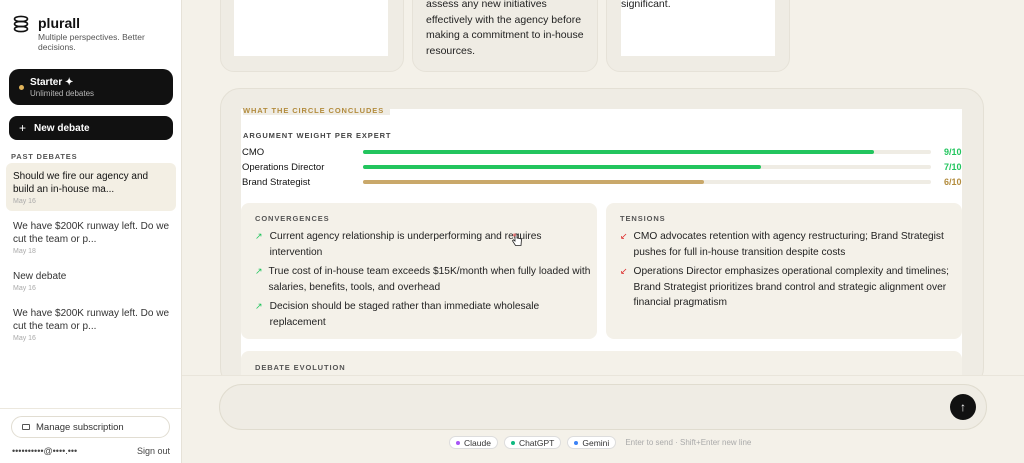 Image resolution: width=1024 pixels, height=463 pixels. I want to click on plan-subtitle: Unlimited debates, so click(62, 93).